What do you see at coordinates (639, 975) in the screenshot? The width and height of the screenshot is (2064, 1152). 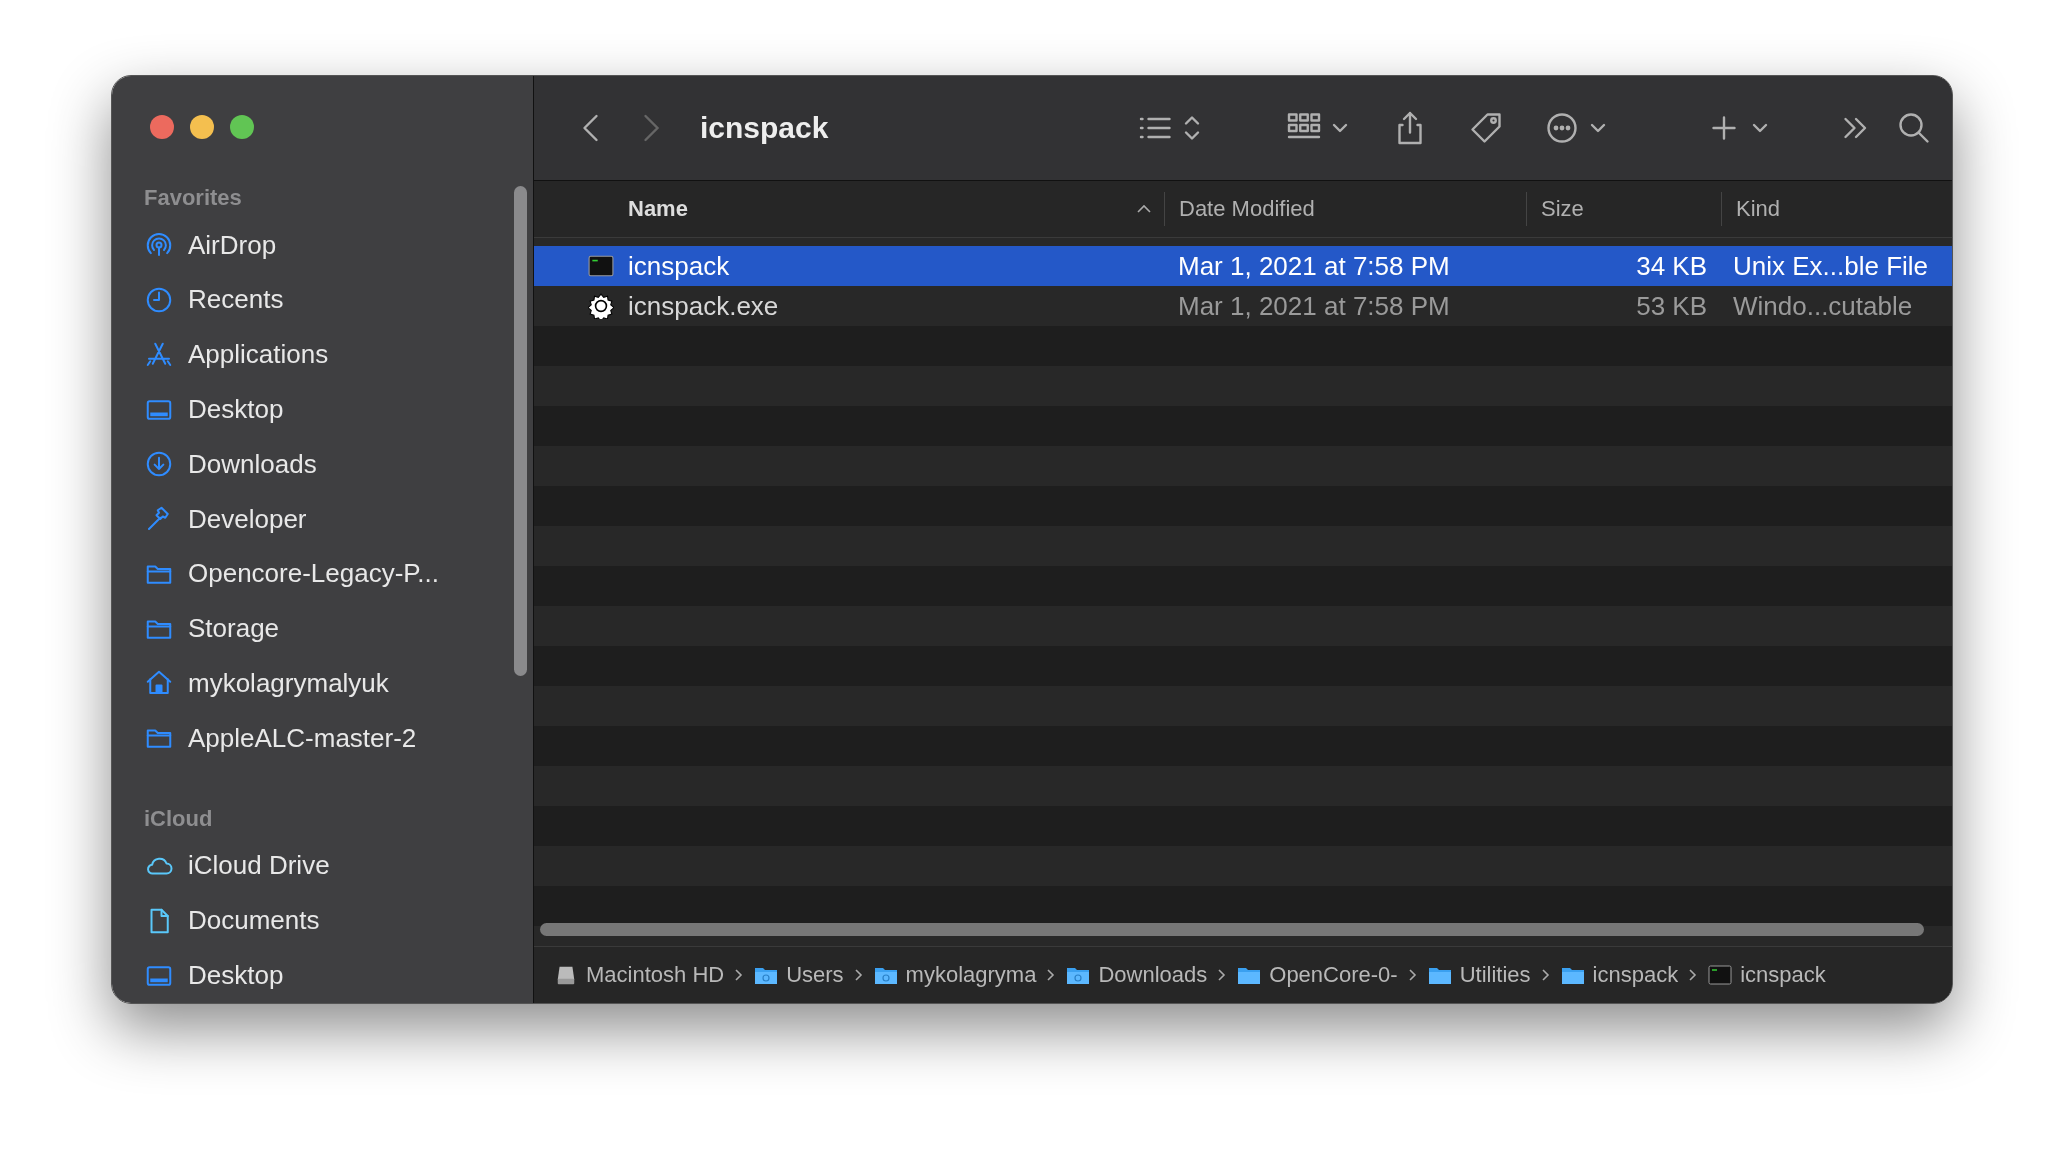 I see `path-item: Macintosh HD` at bounding box center [639, 975].